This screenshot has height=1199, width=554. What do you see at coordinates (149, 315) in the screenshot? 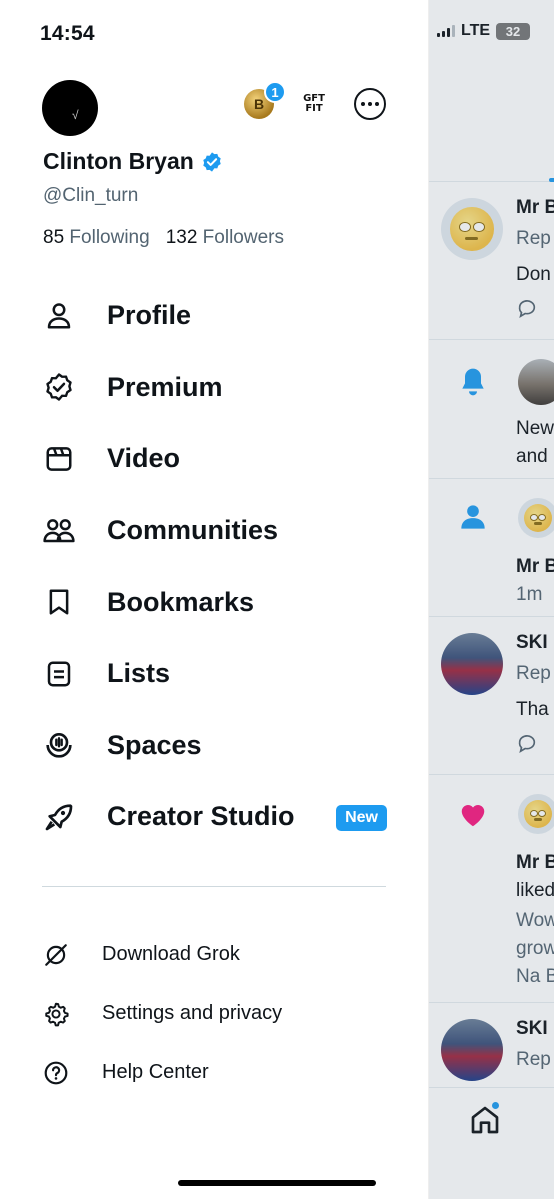
I see `menu-label: Profile` at bounding box center [149, 315].